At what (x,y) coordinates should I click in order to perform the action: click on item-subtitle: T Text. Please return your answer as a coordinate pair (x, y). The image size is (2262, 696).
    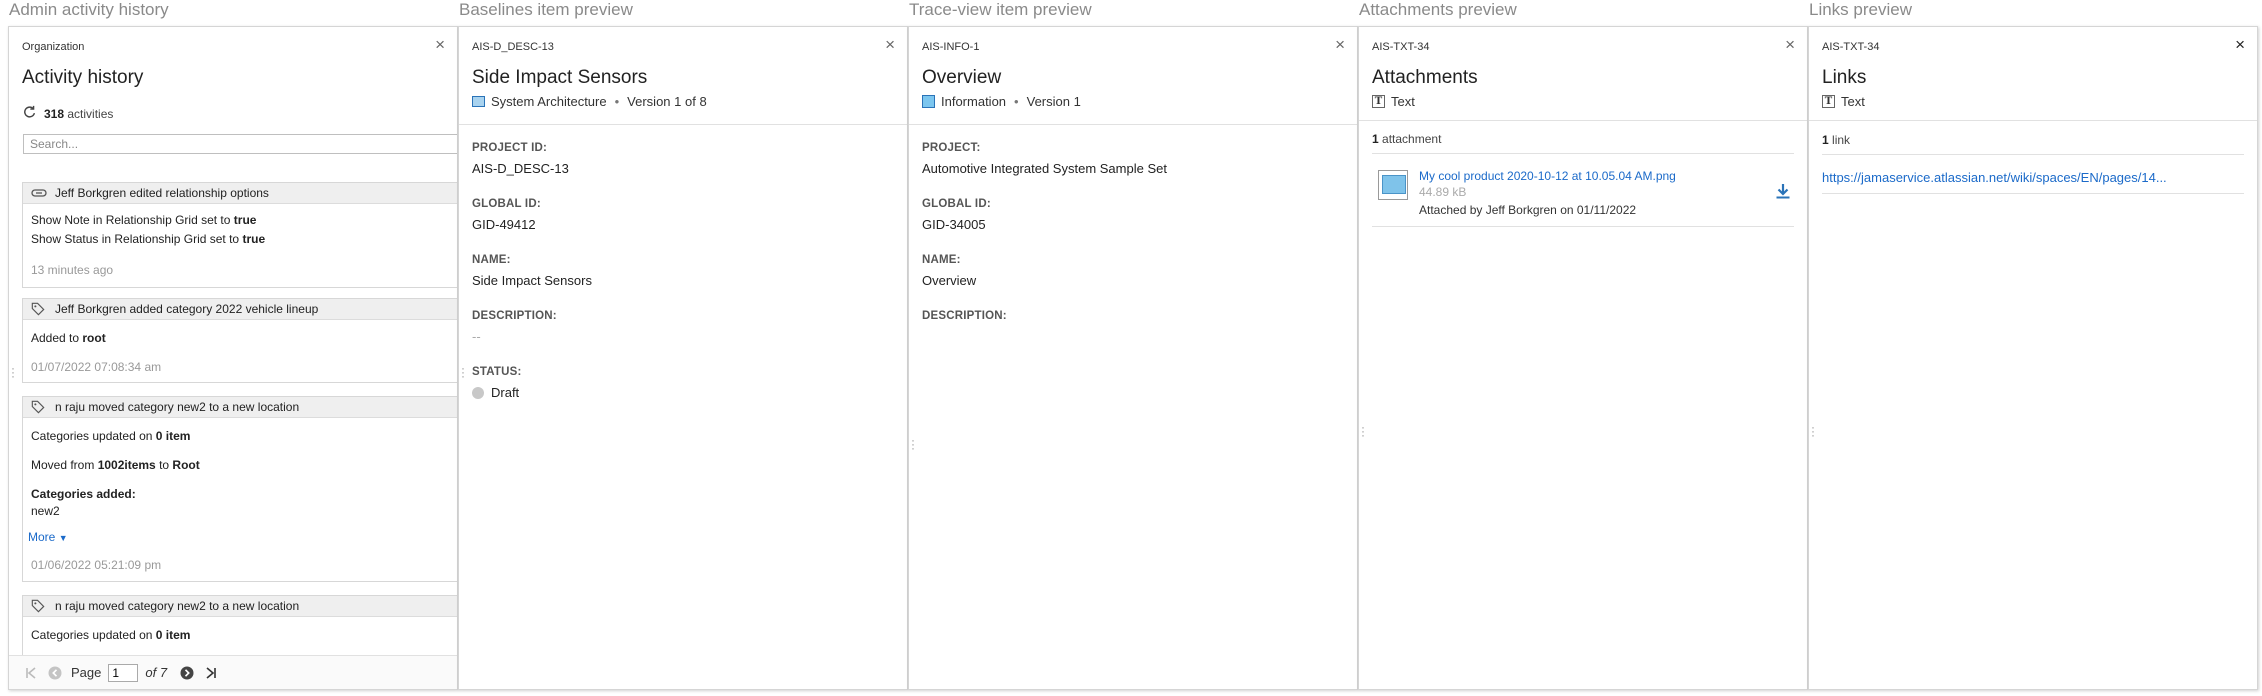
    Looking at the image, I should click on (1843, 101).